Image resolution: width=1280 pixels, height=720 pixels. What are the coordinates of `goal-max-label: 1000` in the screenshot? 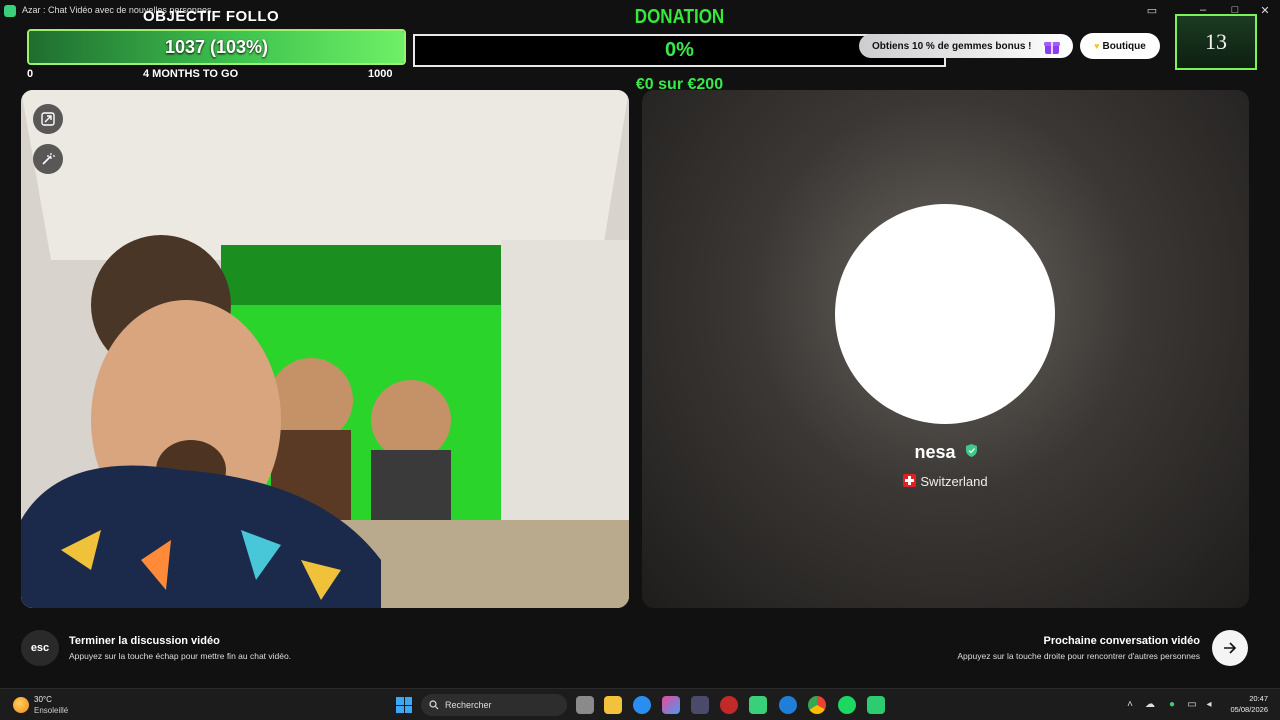 It's located at (380, 74).